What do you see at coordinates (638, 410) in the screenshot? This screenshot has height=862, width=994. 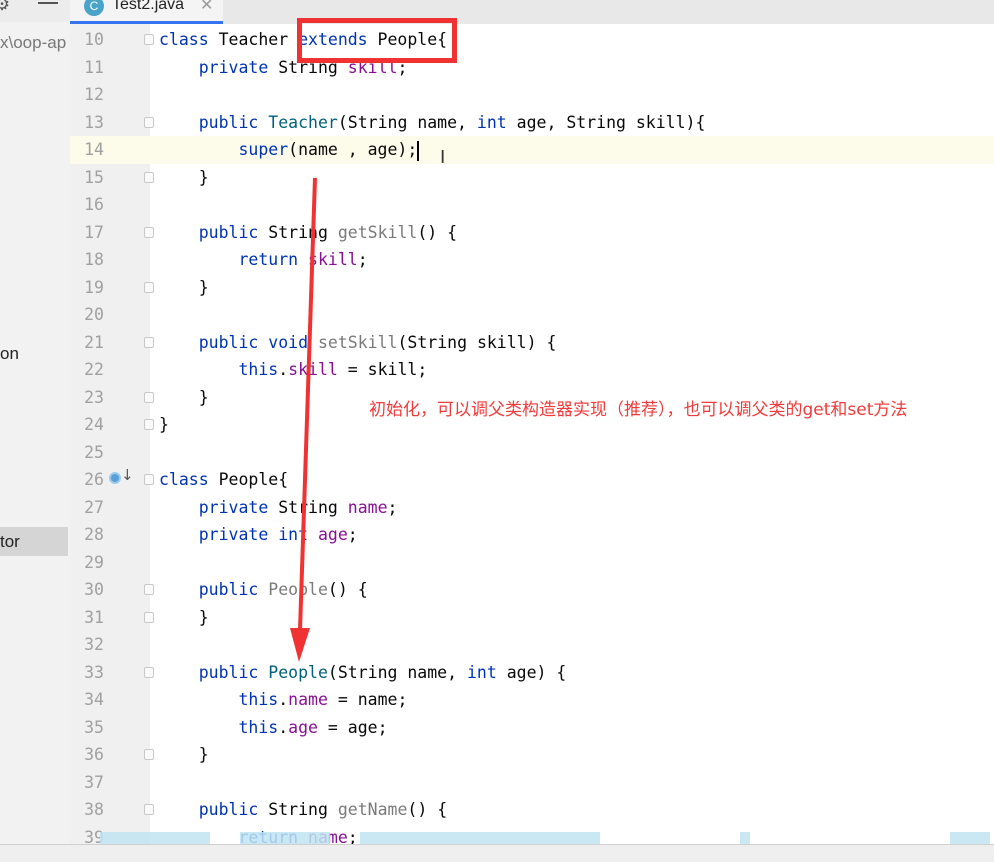 I see `annotation-text: 初始化，可以调父类构造器实现（推荐），也可以调父类的get和set方法` at bounding box center [638, 410].